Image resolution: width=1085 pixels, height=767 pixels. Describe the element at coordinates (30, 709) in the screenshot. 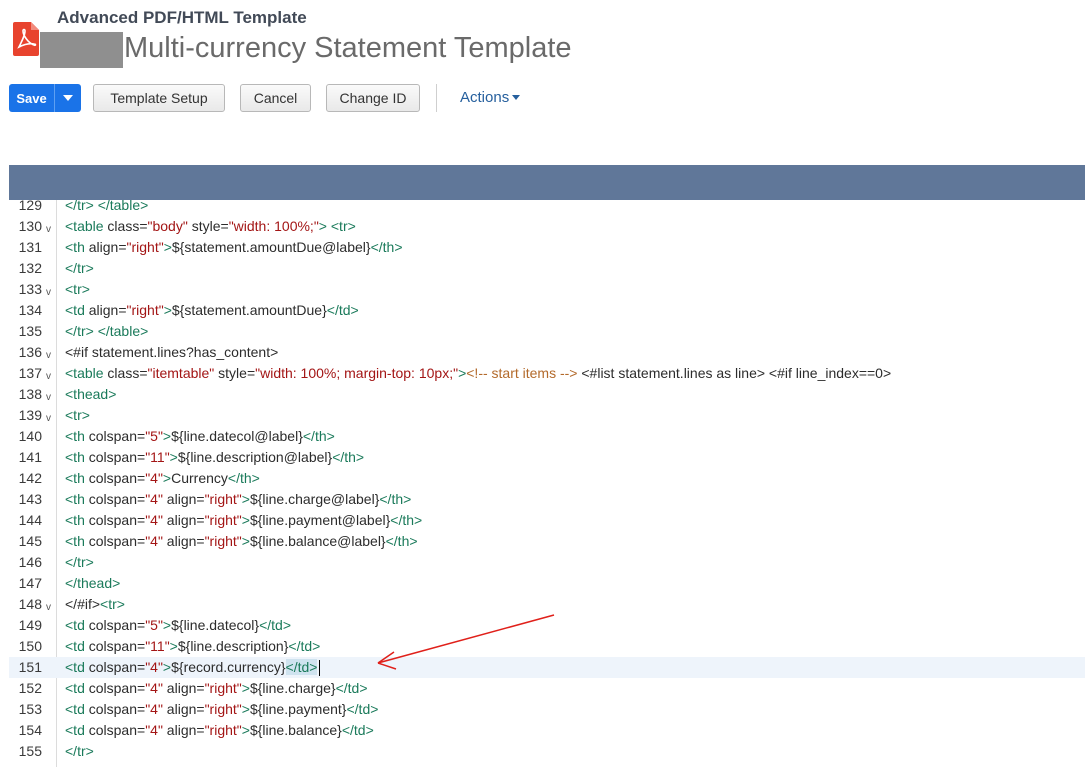

I see `line-number: 153` at that location.